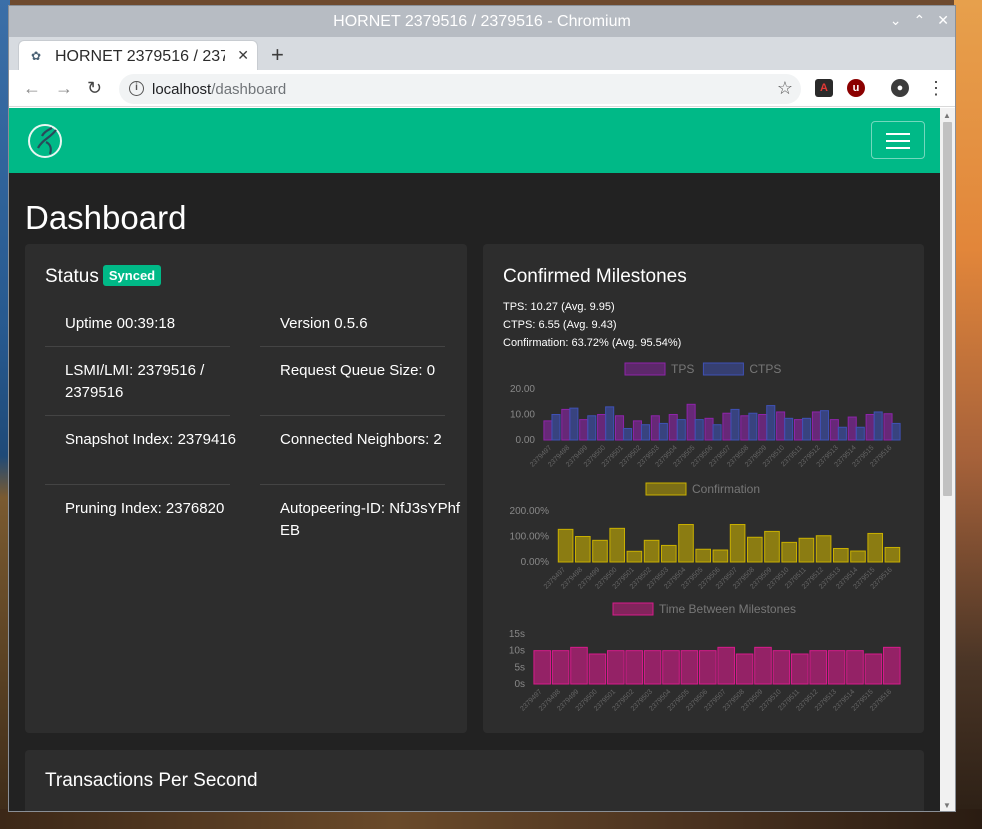  Describe the element at coordinates (896, 20) in the screenshot. I see `minimize-icon: ⌄` at that location.